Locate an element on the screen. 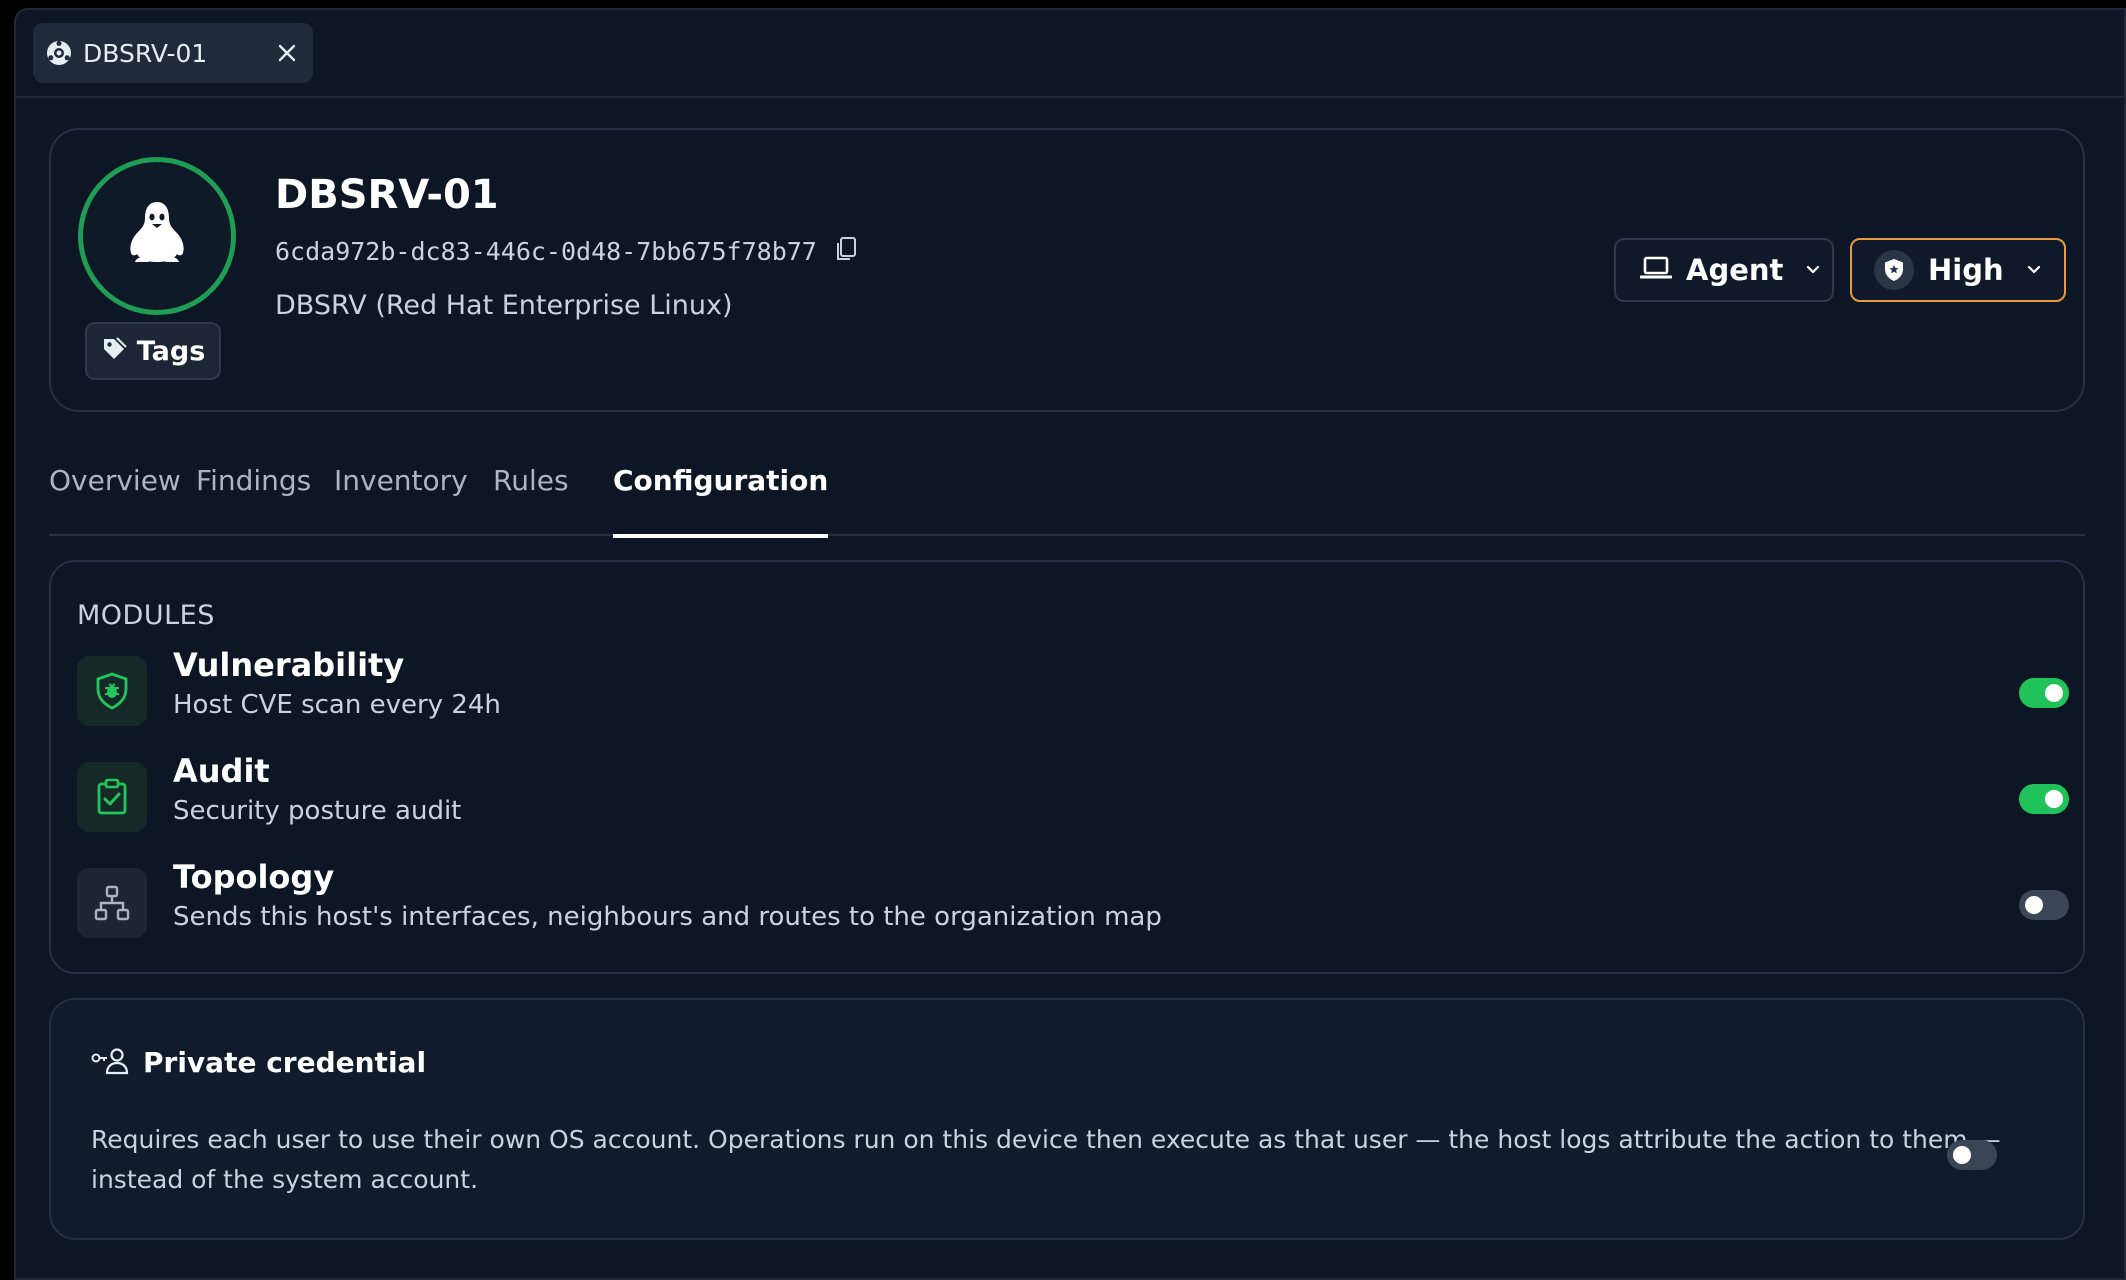  audit-toggle is located at coordinates (2044, 799).